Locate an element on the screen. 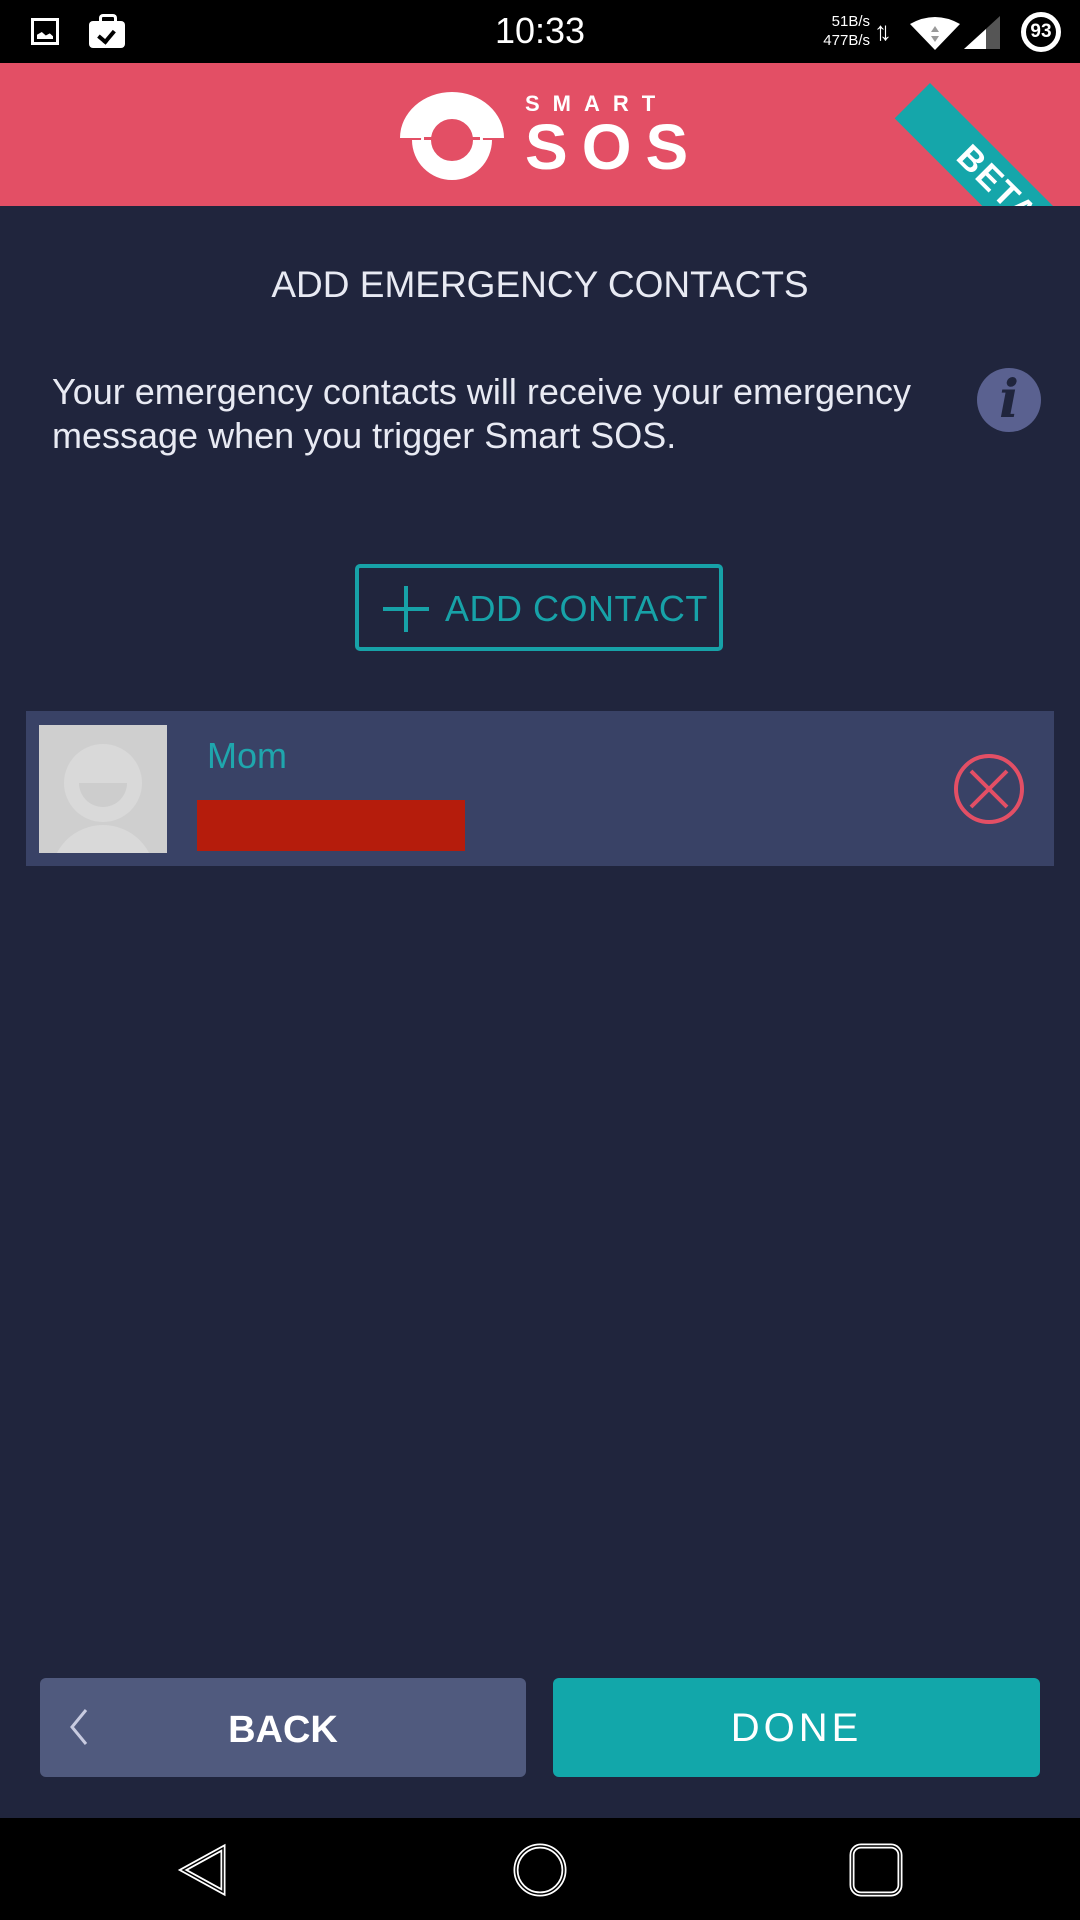 Image resolution: width=1080 pixels, height=1920 pixels. nav-back-icon is located at coordinates (203, 1870).